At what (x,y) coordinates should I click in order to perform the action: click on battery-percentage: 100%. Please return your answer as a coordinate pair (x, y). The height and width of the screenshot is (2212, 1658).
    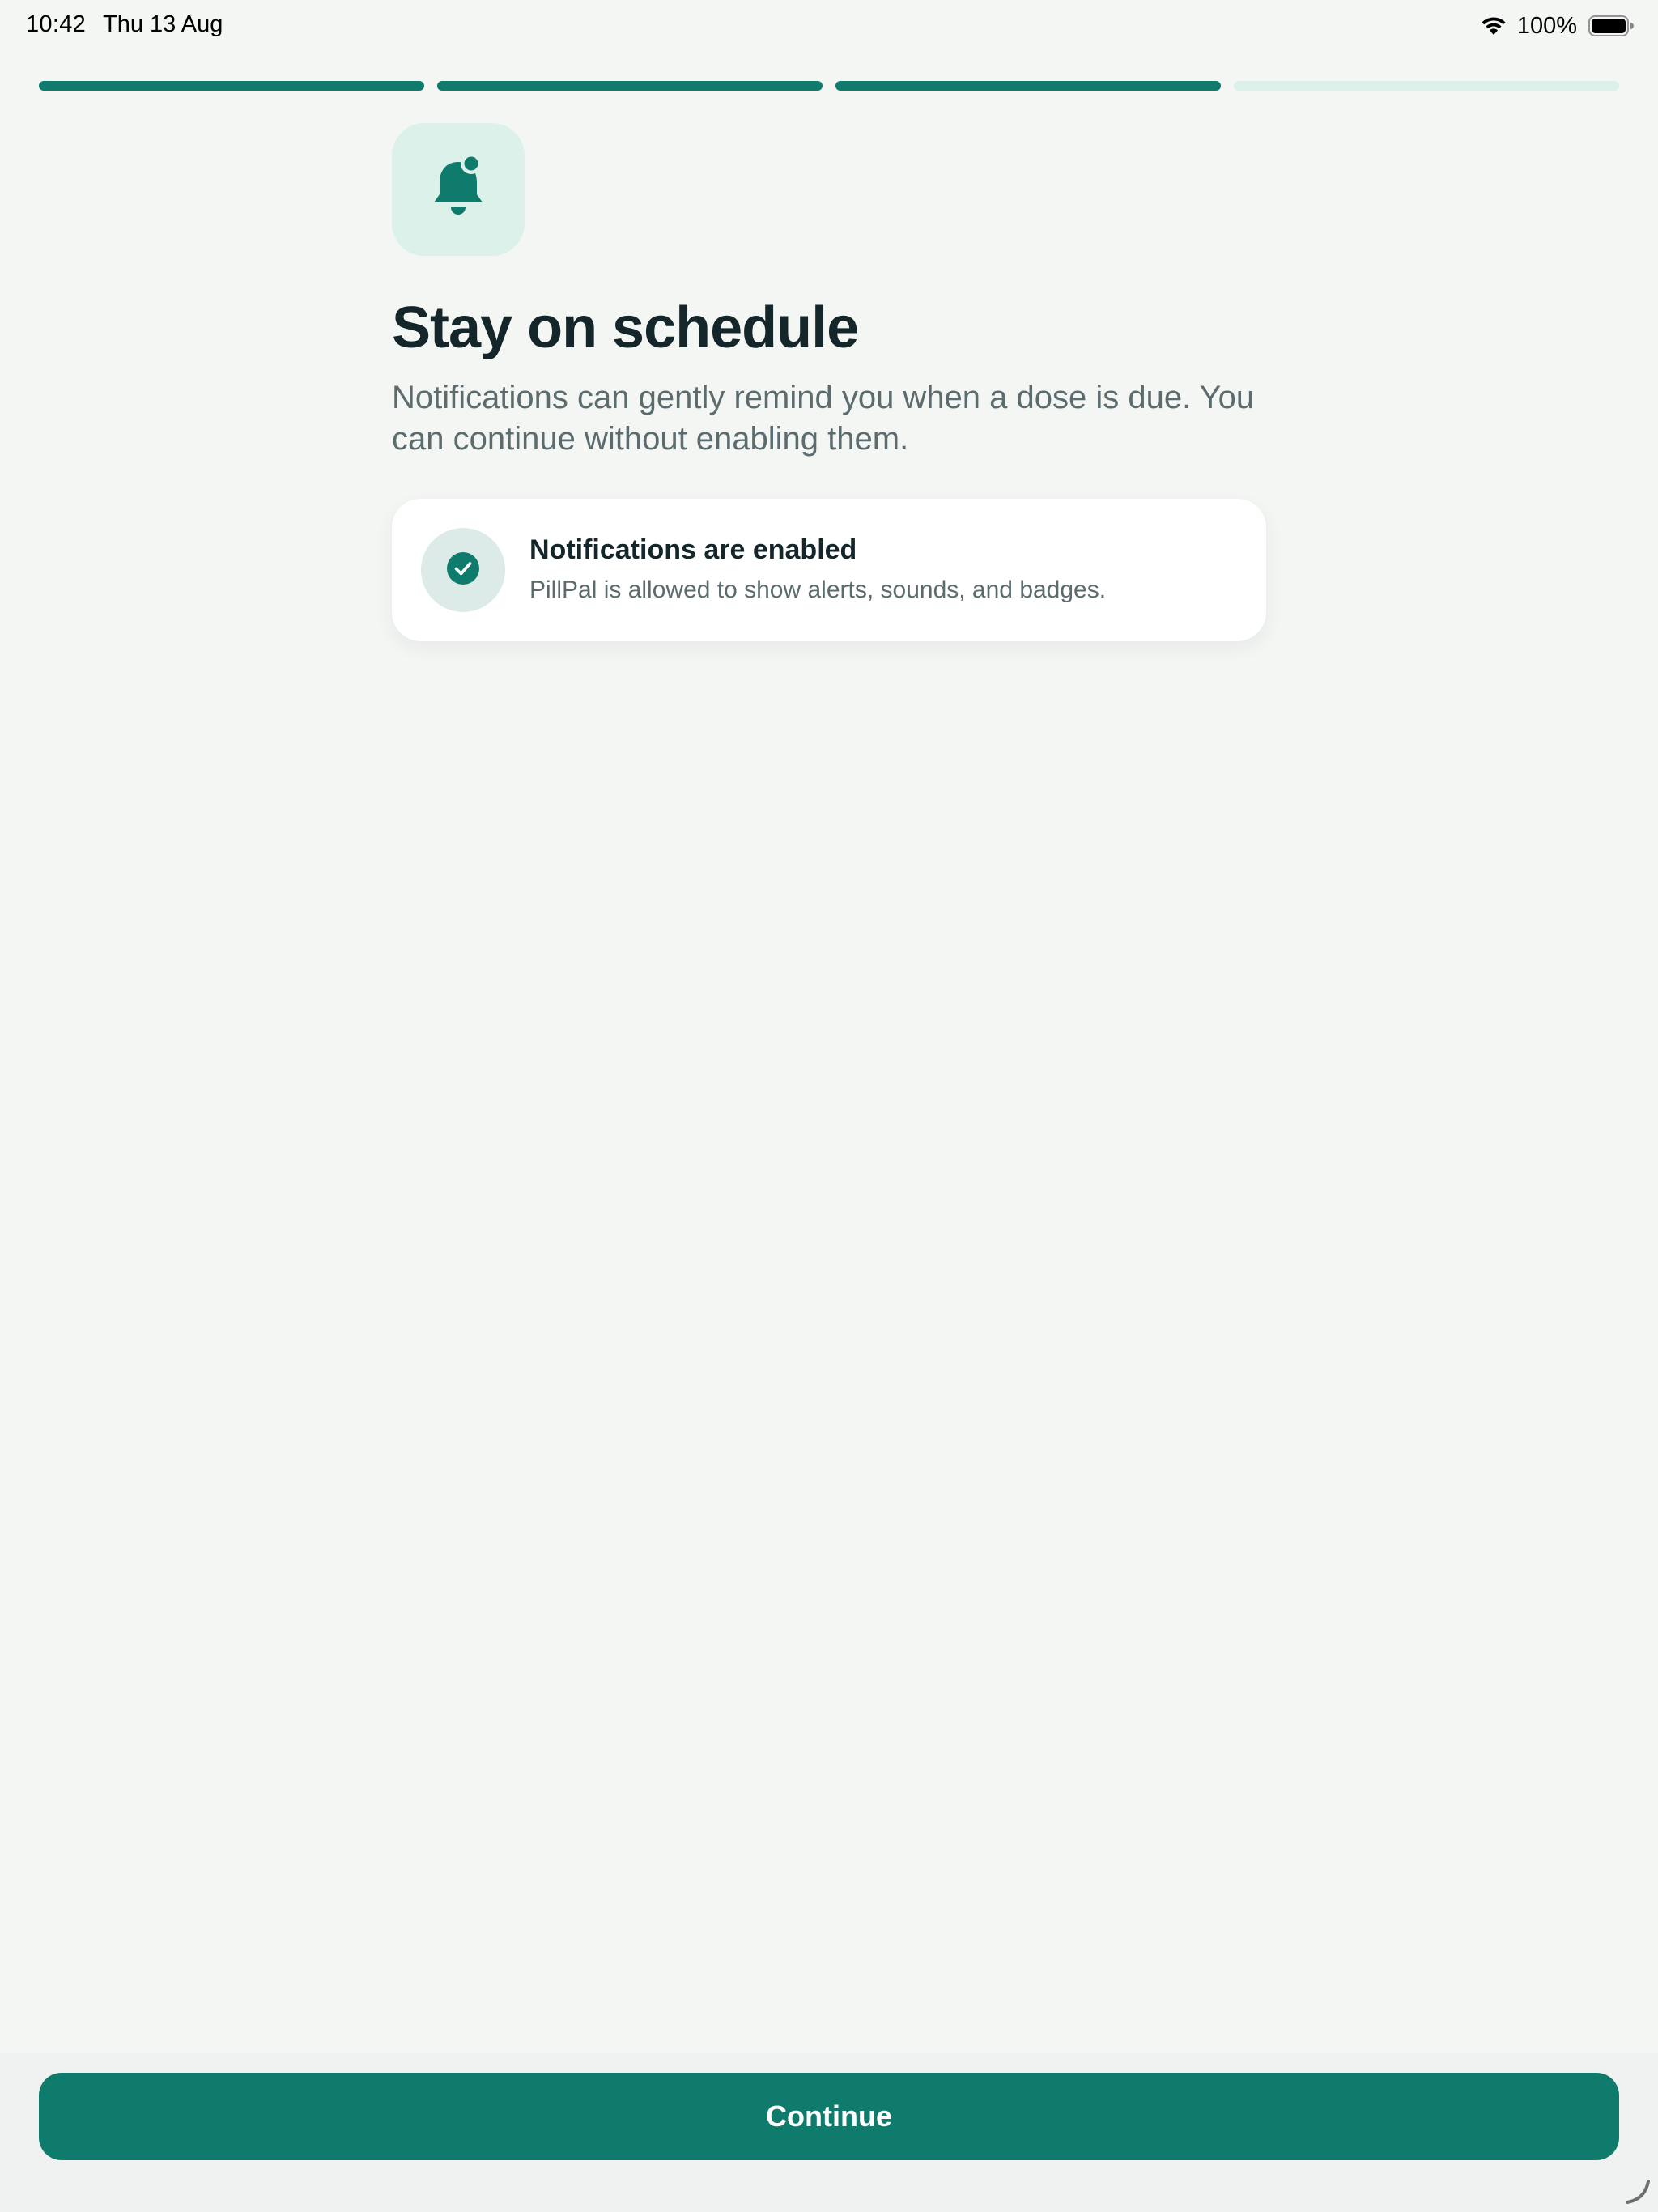
    Looking at the image, I should click on (1546, 26).